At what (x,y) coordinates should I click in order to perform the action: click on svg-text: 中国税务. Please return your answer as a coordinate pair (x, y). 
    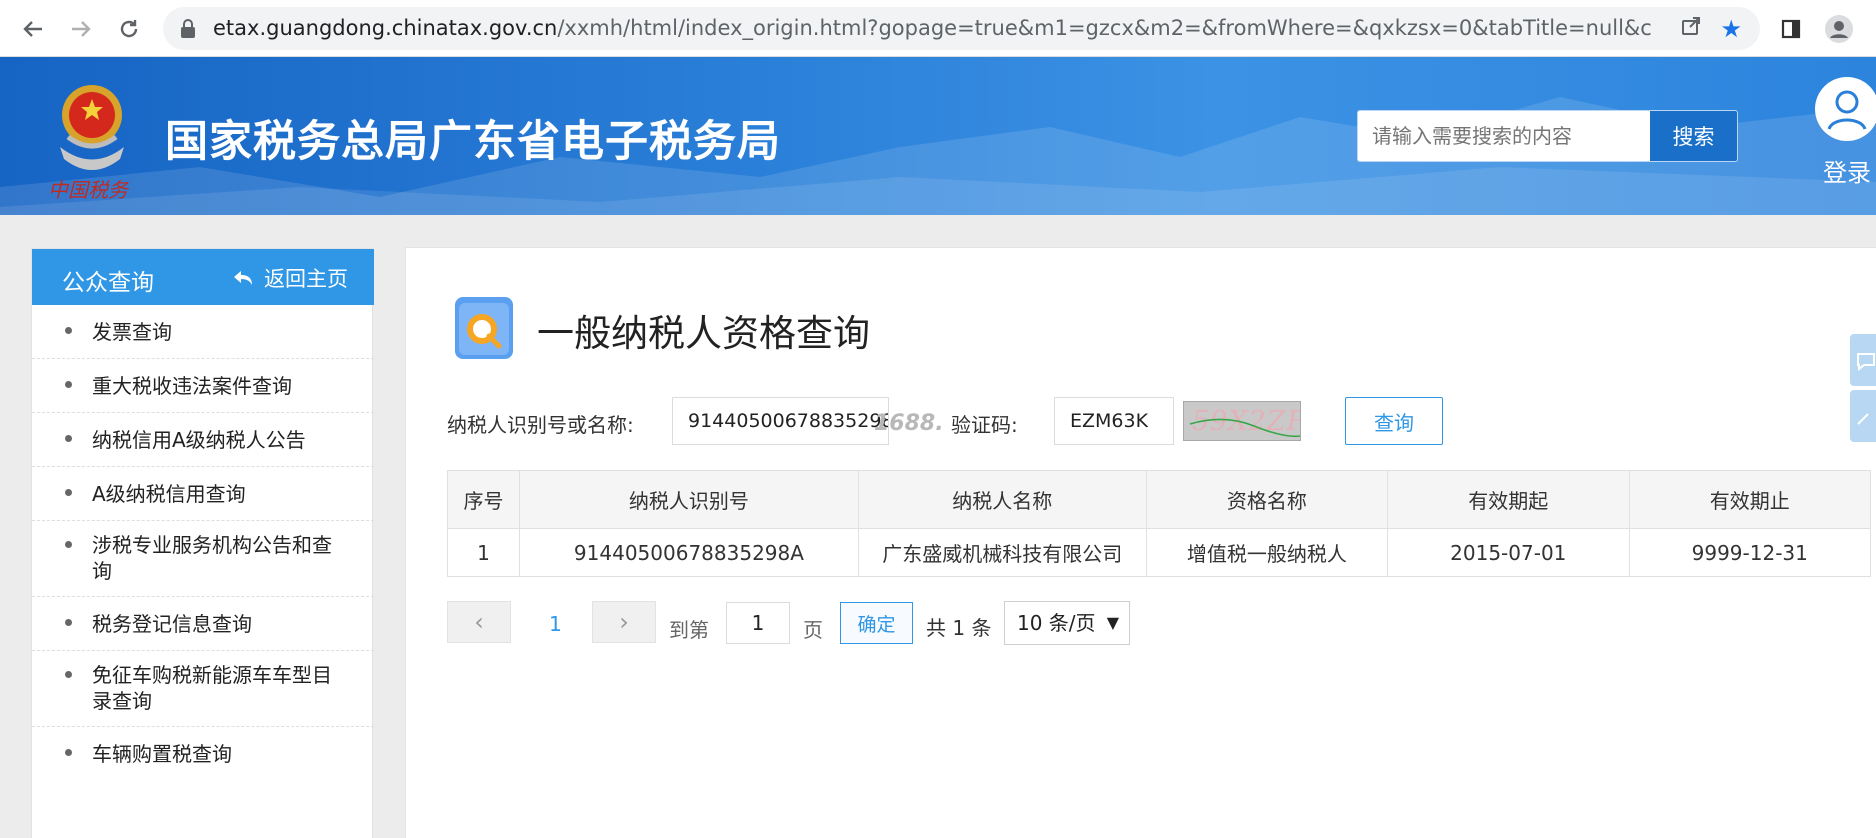
    Looking at the image, I should click on (89, 190).